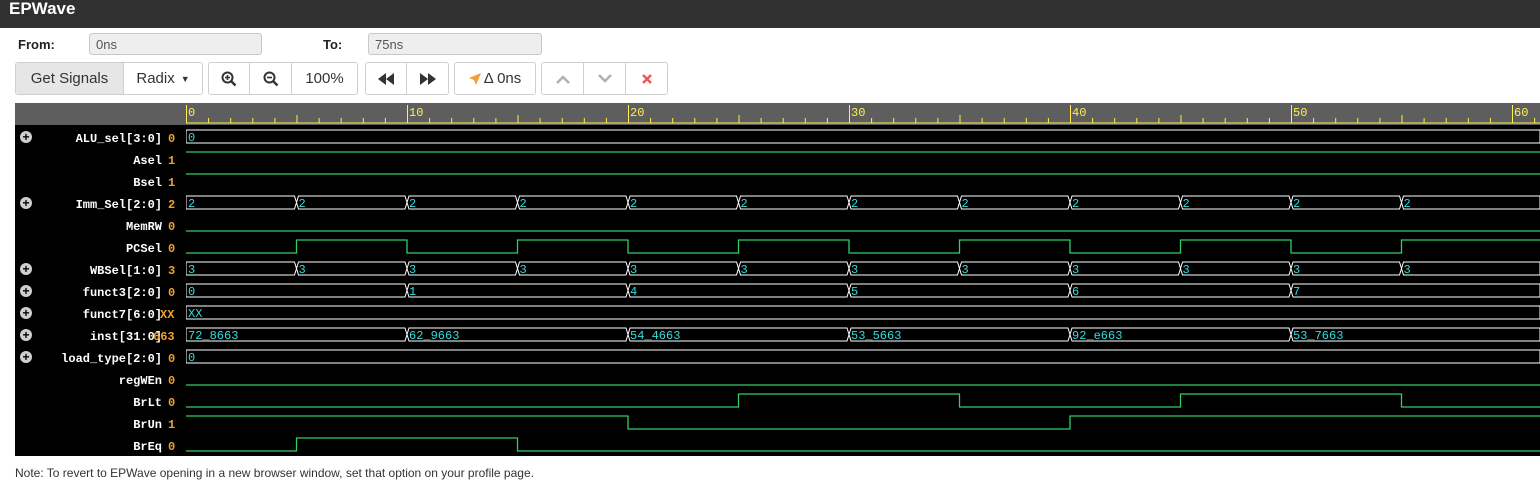 Image resolution: width=1540 pixels, height=486 pixels. What do you see at coordinates (455, 44) in the screenshot?
I see `to-input: 75ns` at bounding box center [455, 44].